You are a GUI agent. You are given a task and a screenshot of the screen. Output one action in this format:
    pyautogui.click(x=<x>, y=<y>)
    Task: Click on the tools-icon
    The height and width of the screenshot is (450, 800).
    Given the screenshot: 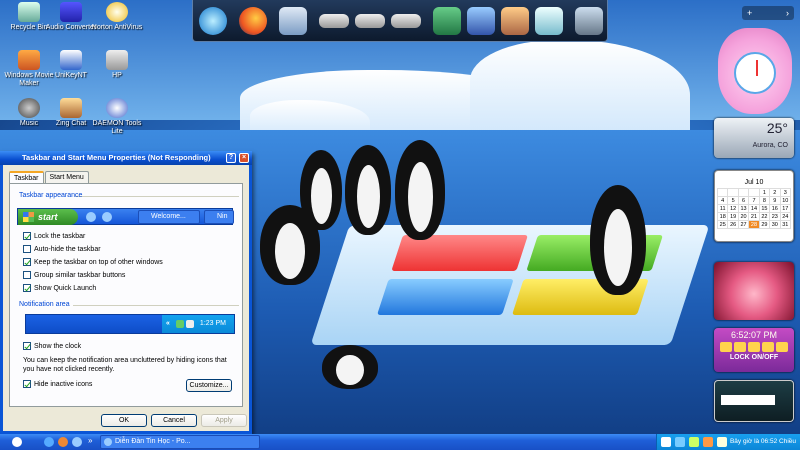 What is the action you would take?
    pyautogui.click(x=515, y=20)
    